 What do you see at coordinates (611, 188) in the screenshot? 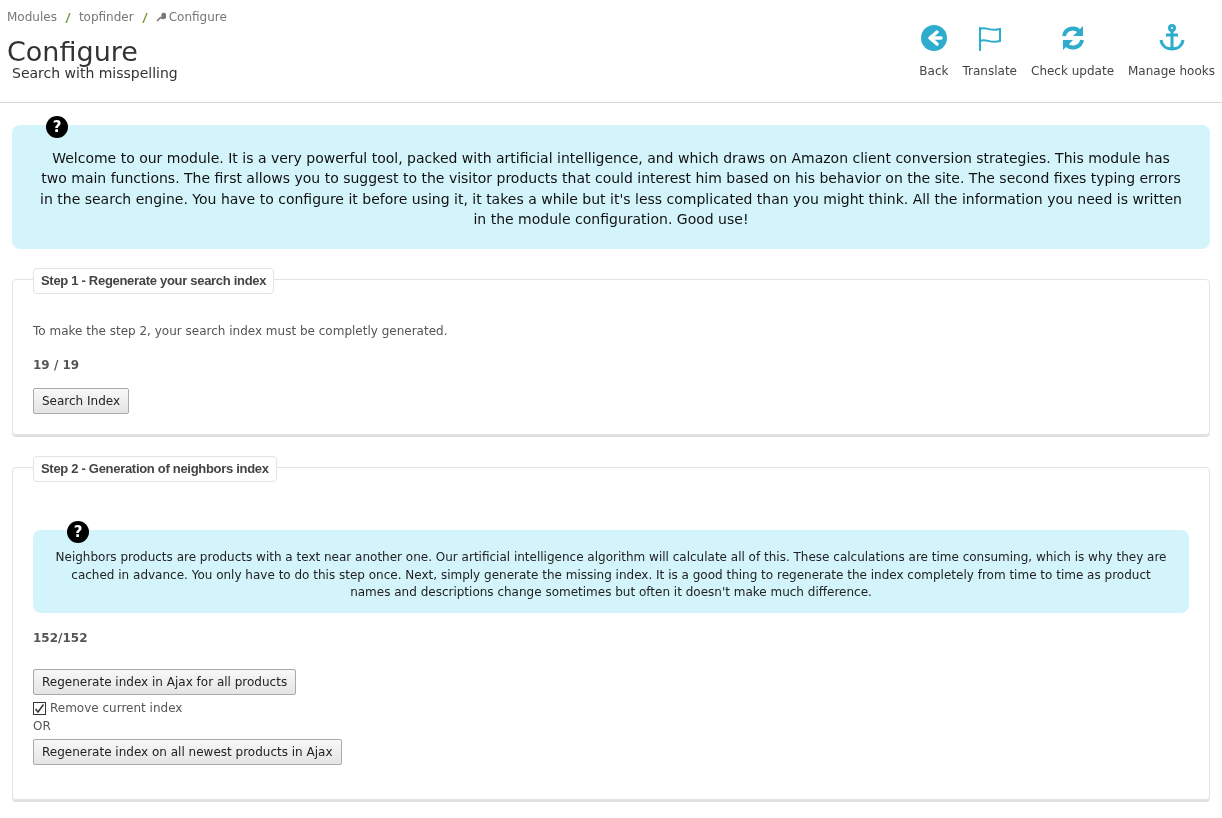
I see `info-text: Welcome to our module. It is a very powerful tool, packed with artificial intelligence, and which draws on Amazon client conversion strategies. This module has two main functions. The first allows you to suggest to the visitor products that could interest him based on his behavior on the site. The second fixes typing errors in the search engine. You have to configure it before using it, it takes a while but it's less complicated than you might think. All the information you need is written in the module configuration. Good use!` at bounding box center [611, 188].